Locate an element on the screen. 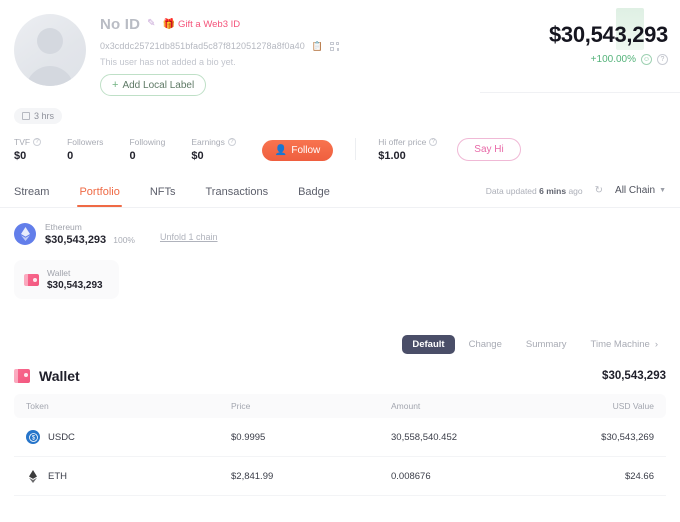  view-toggle-time-machine: Time Machine › is located at coordinates (624, 344).